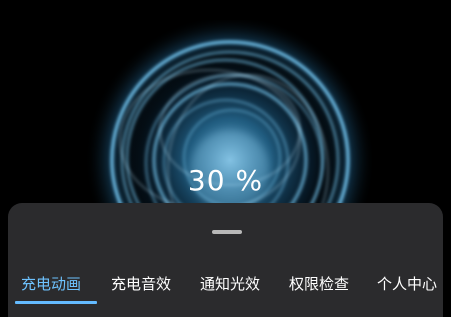 The width and height of the screenshot is (451, 317). Describe the element at coordinates (141, 284) in the screenshot. I see `tab-charging-sound: 充电音效` at that location.